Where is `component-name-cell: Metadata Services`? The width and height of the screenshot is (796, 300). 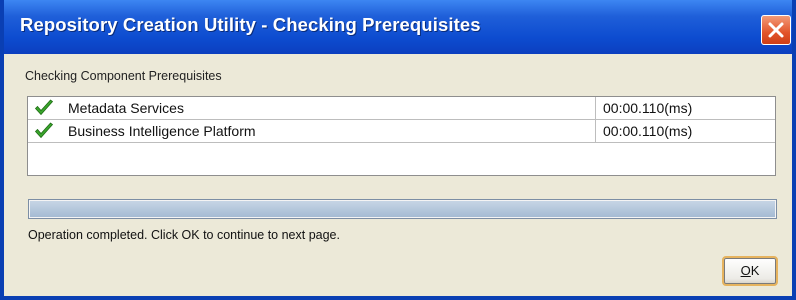
component-name-cell: Metadata Services is located at coordinates (312, 108).